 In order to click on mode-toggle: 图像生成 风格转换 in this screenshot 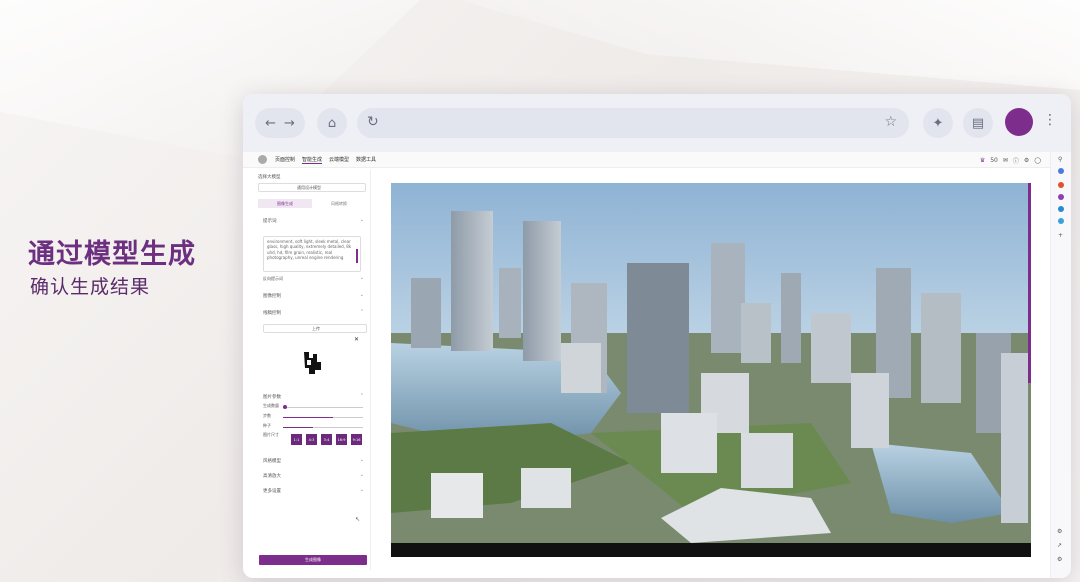, I will do `click(312, 203)`.